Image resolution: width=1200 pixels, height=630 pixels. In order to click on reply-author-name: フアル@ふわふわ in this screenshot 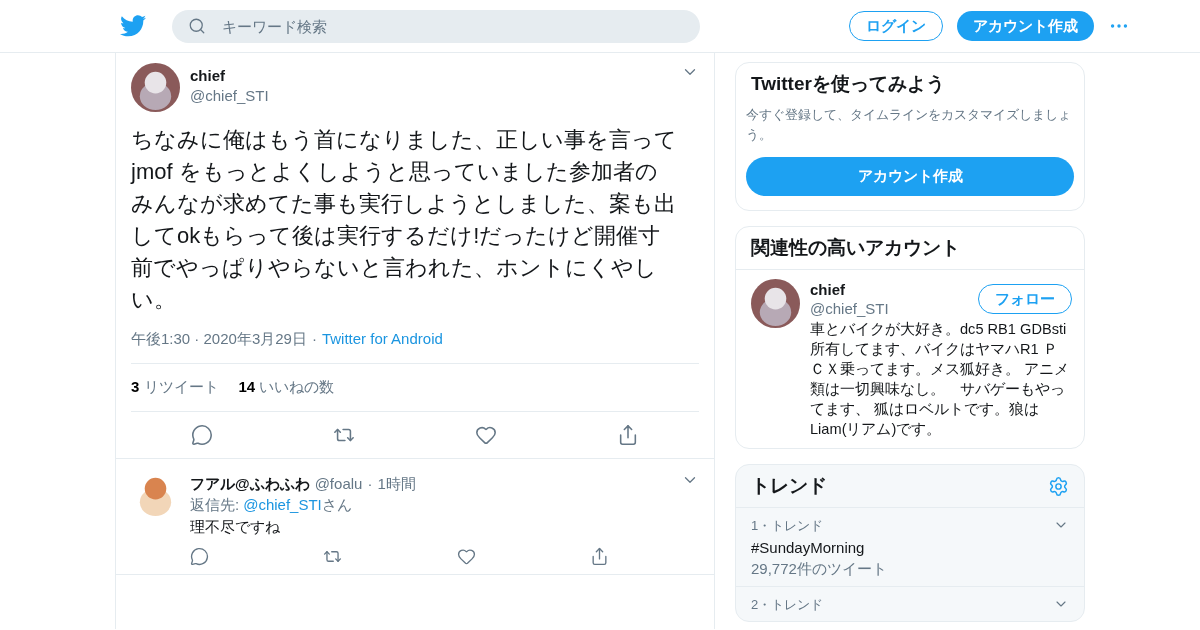, I will do `click(250, 484)`.